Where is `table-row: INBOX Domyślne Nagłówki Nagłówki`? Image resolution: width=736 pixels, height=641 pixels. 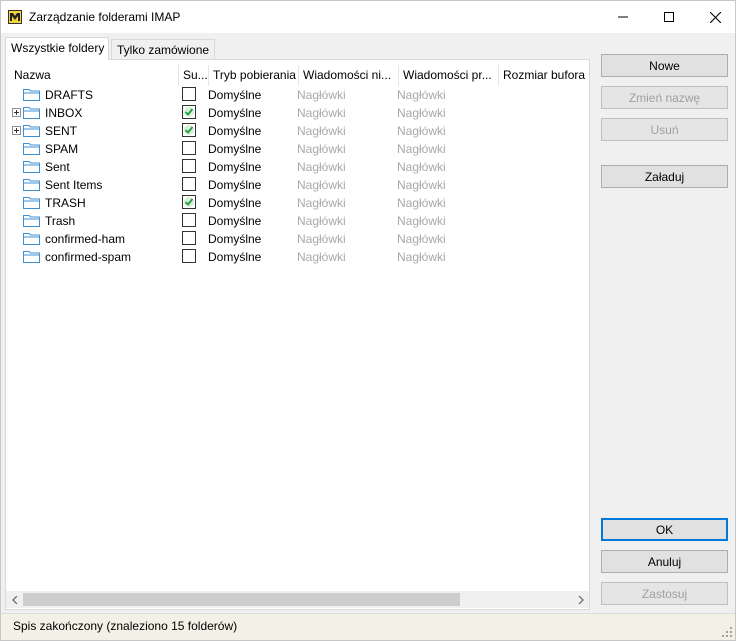
table-row: INBOX Domyślne Nagłówki Nagłówki is located at coordinates (297, 113).